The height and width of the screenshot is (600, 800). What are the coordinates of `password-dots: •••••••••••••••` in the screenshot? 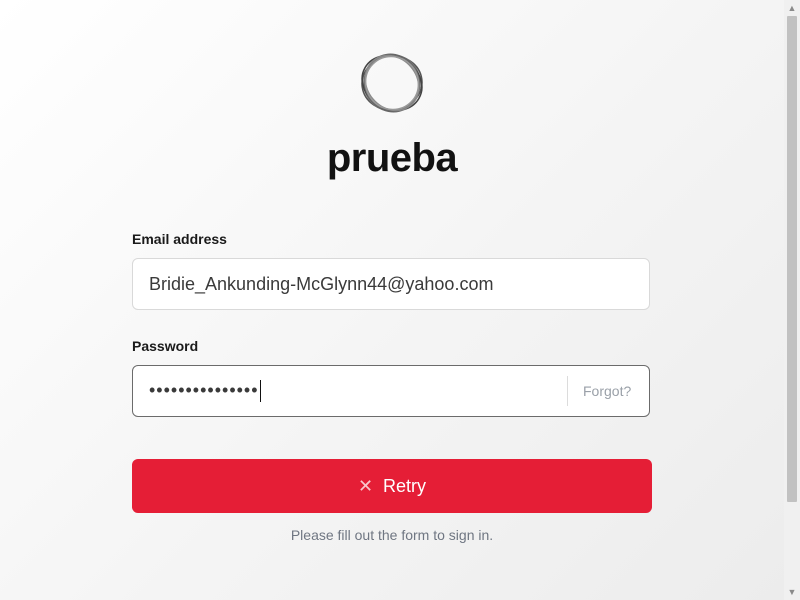 It's located at (204, 390).